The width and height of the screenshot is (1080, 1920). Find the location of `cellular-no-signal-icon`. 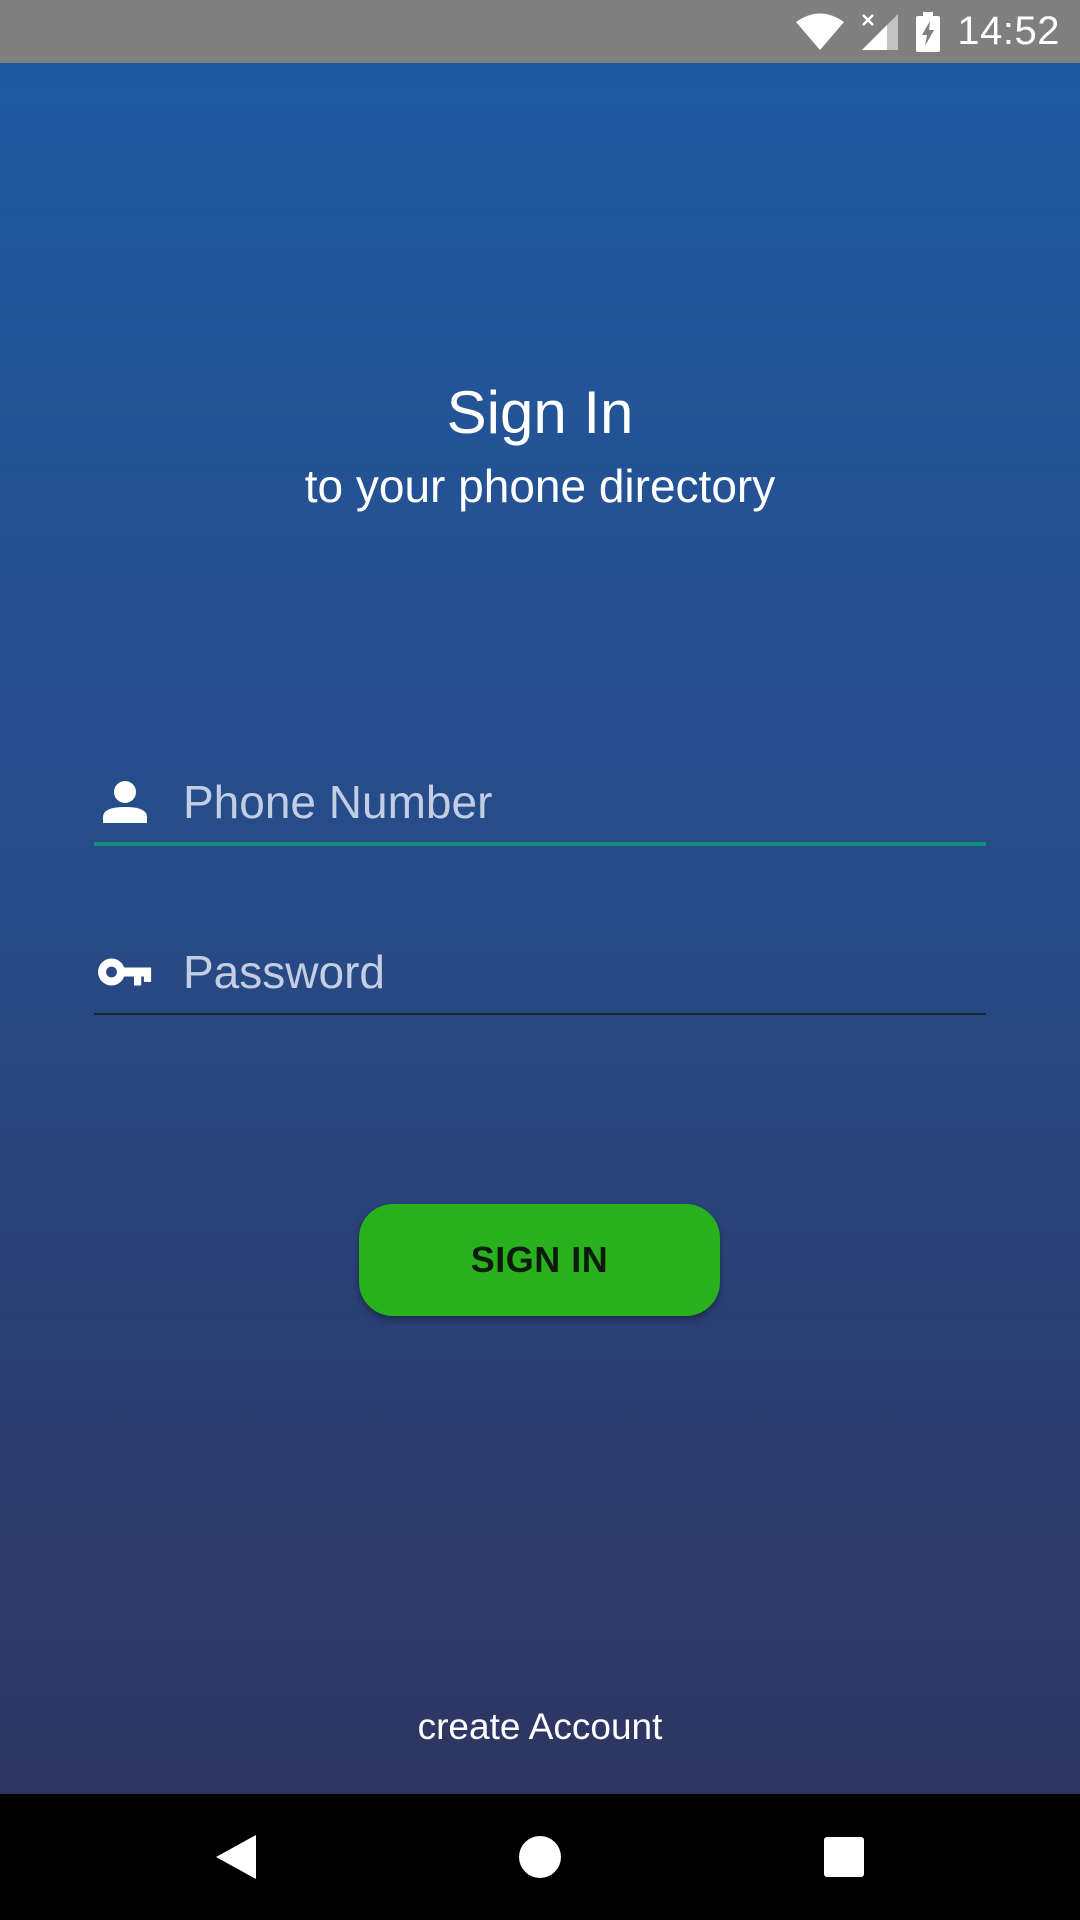

cellular-no-signal-icon is located at coordinates (880, 32).